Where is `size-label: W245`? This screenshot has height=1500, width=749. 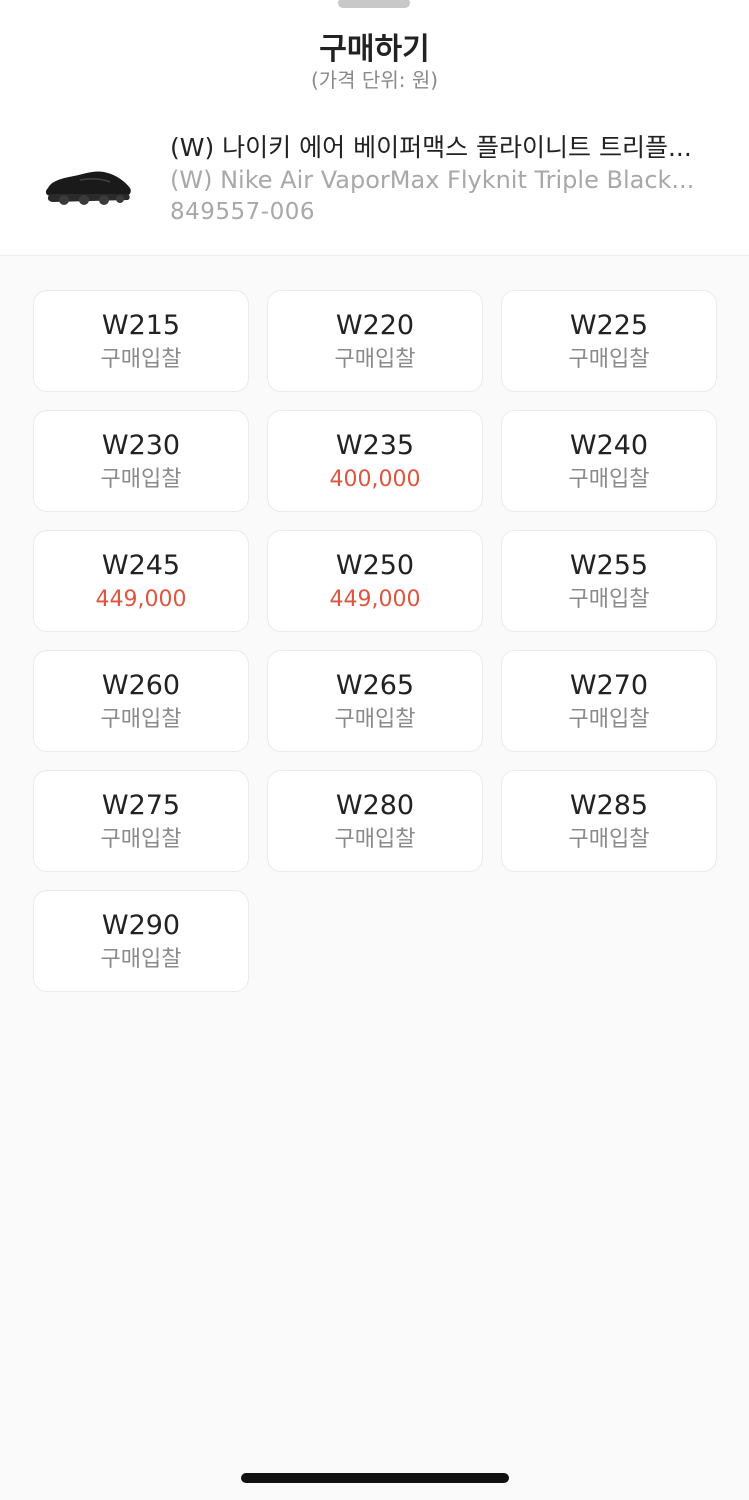 size-label: W245 is located at coordinates (141, 565).